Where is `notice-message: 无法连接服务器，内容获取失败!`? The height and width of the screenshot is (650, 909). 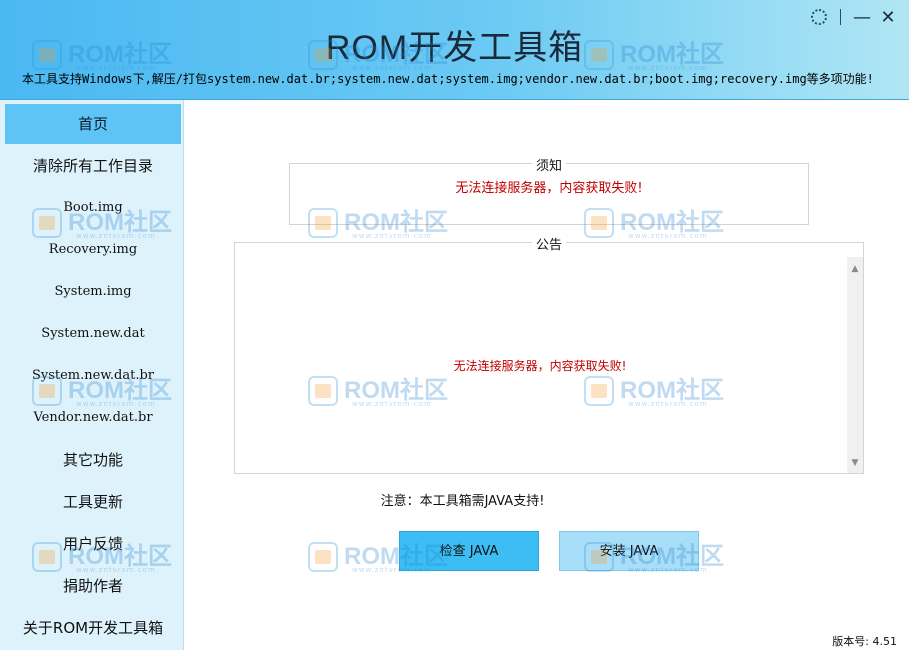 notice-message: 无法连接服务器，内容获取失败! is located at coordinates (549, 188).